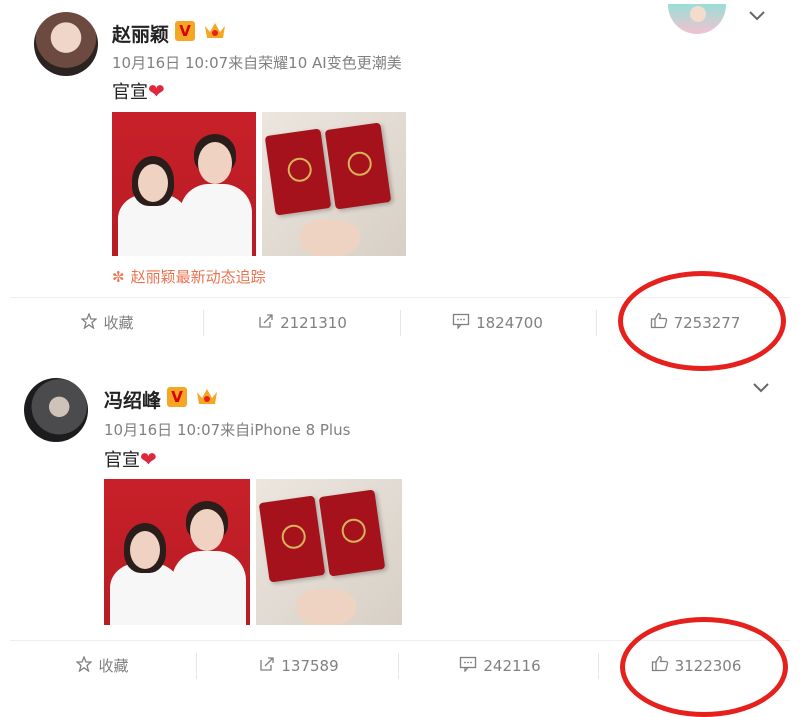  I want to click on repost-count: 137589, so click(310, 666).